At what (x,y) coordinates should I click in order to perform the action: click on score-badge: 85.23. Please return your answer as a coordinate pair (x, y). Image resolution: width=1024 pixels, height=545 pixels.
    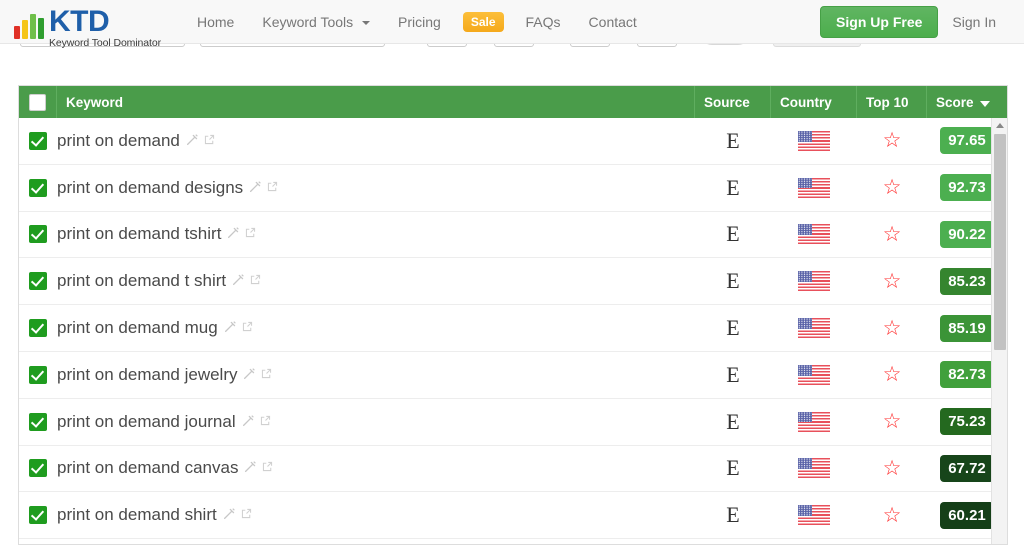
    Looking at the image, I should click on (967, 281).